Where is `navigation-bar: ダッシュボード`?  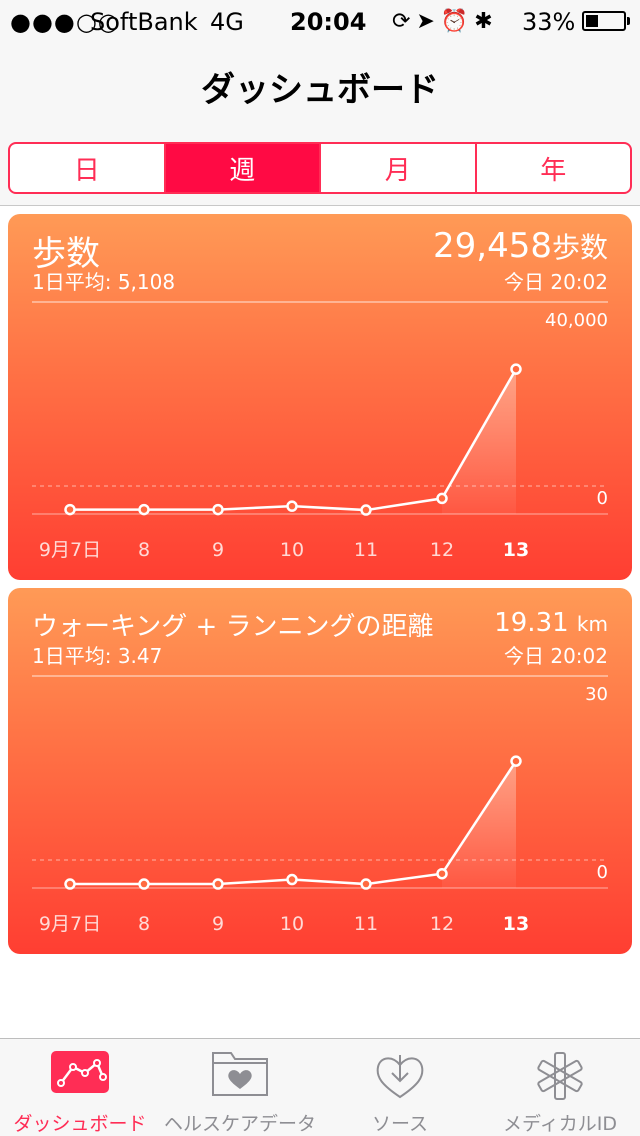
navigation-bar: ダッシュボード is located at coordinates (320, 85).